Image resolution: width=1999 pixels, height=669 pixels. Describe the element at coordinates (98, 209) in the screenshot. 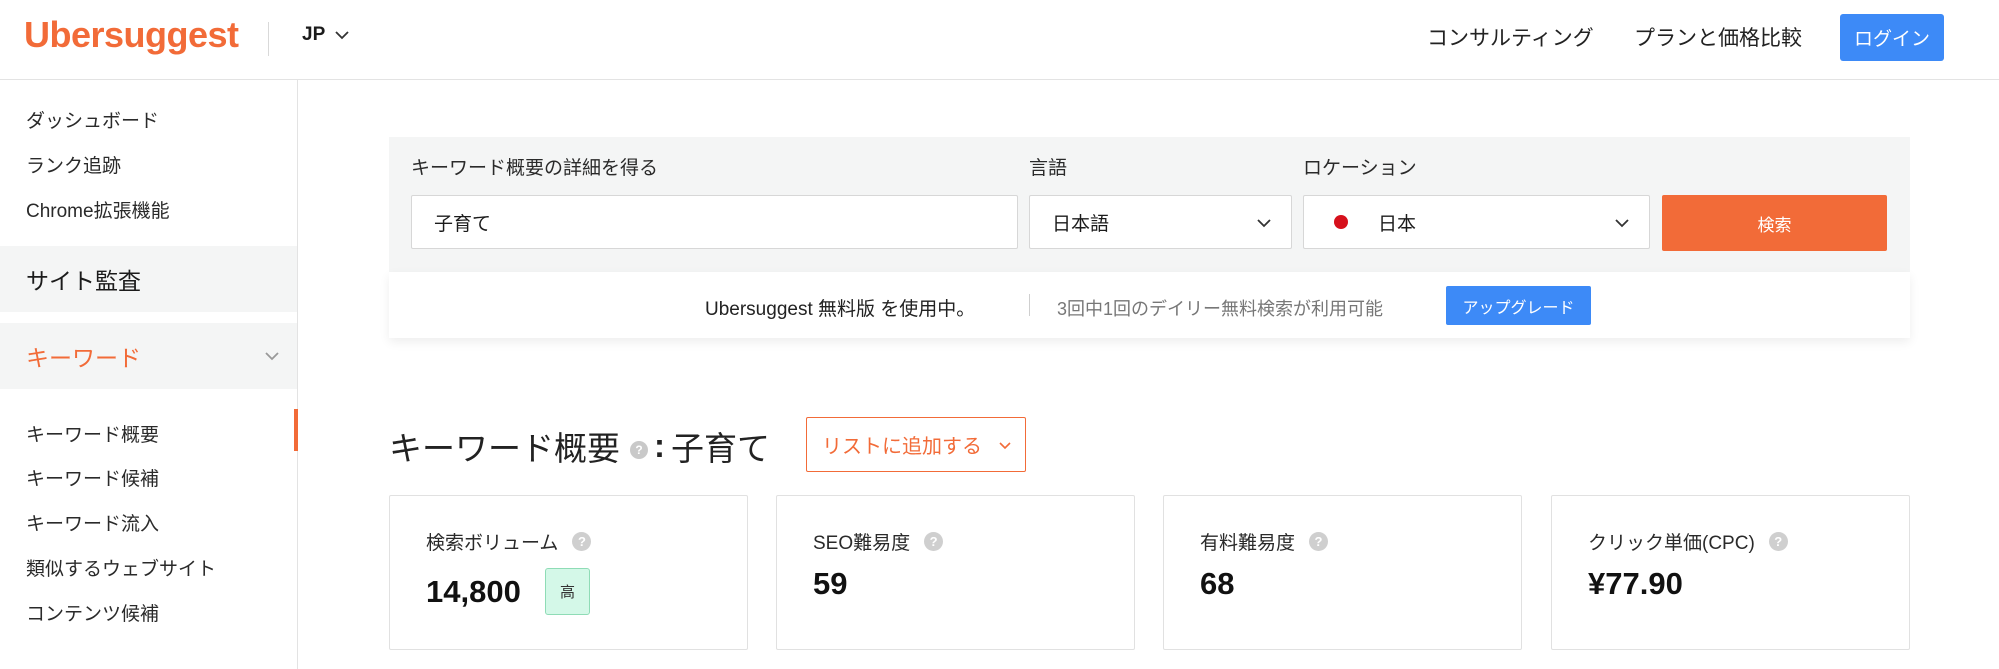

I see `sidebar-item-chrome-extension: Chrome拡張機能` at that location.